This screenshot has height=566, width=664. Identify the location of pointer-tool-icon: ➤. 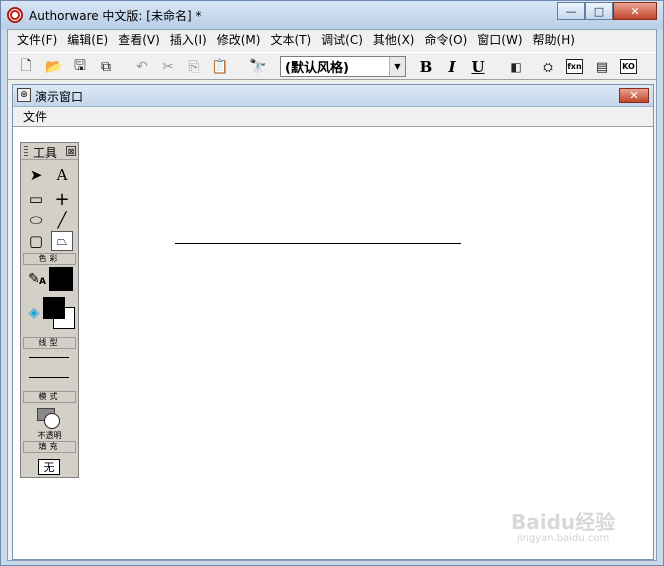
(36, 175).